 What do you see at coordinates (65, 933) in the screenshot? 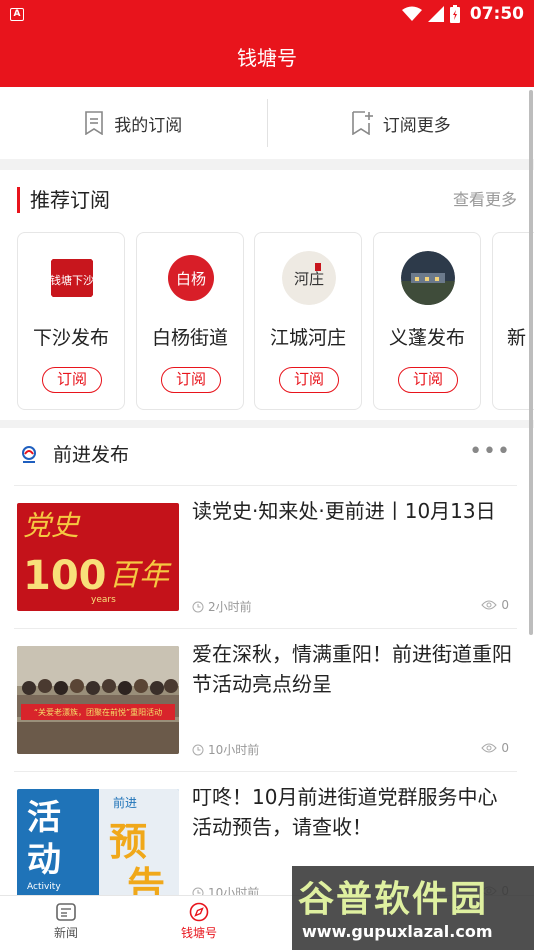
I see `tab-news-label: 新闻` at bounding box center [65, 933].